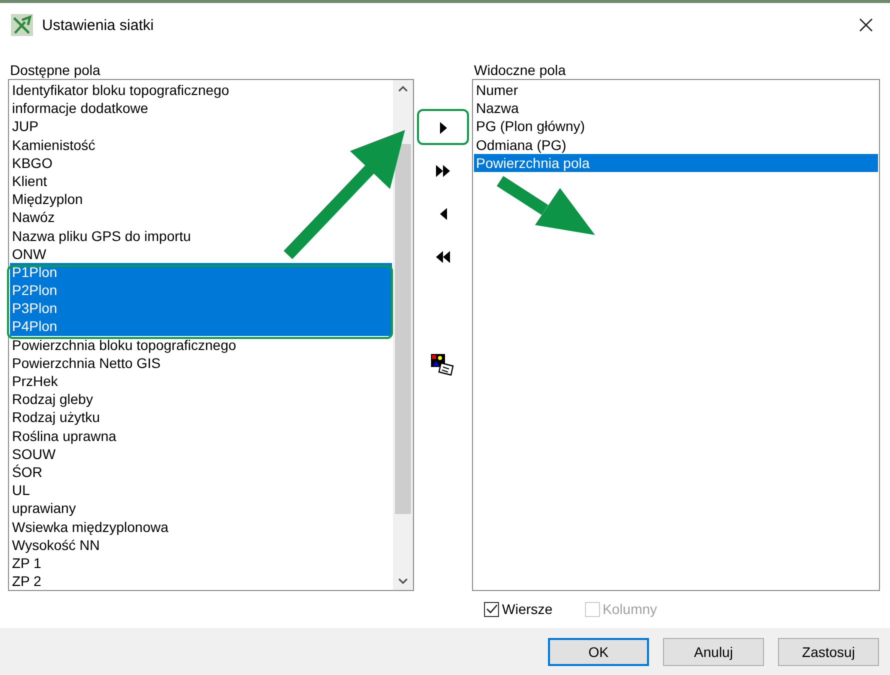 This screenshot has width=890, height=675. Describe the element at coordinates (55, 70) in the screenshot. I see `list-label: Dostępne pola` at that location.